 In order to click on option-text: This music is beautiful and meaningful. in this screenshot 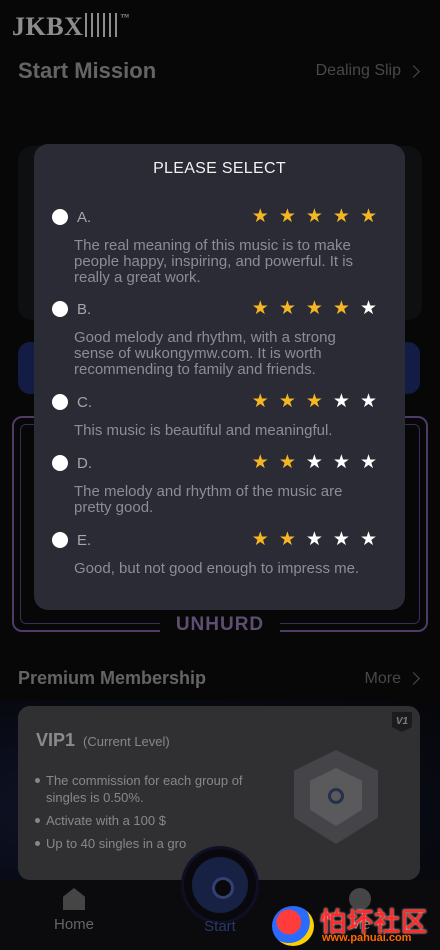, I will do `click(203, 430)`.